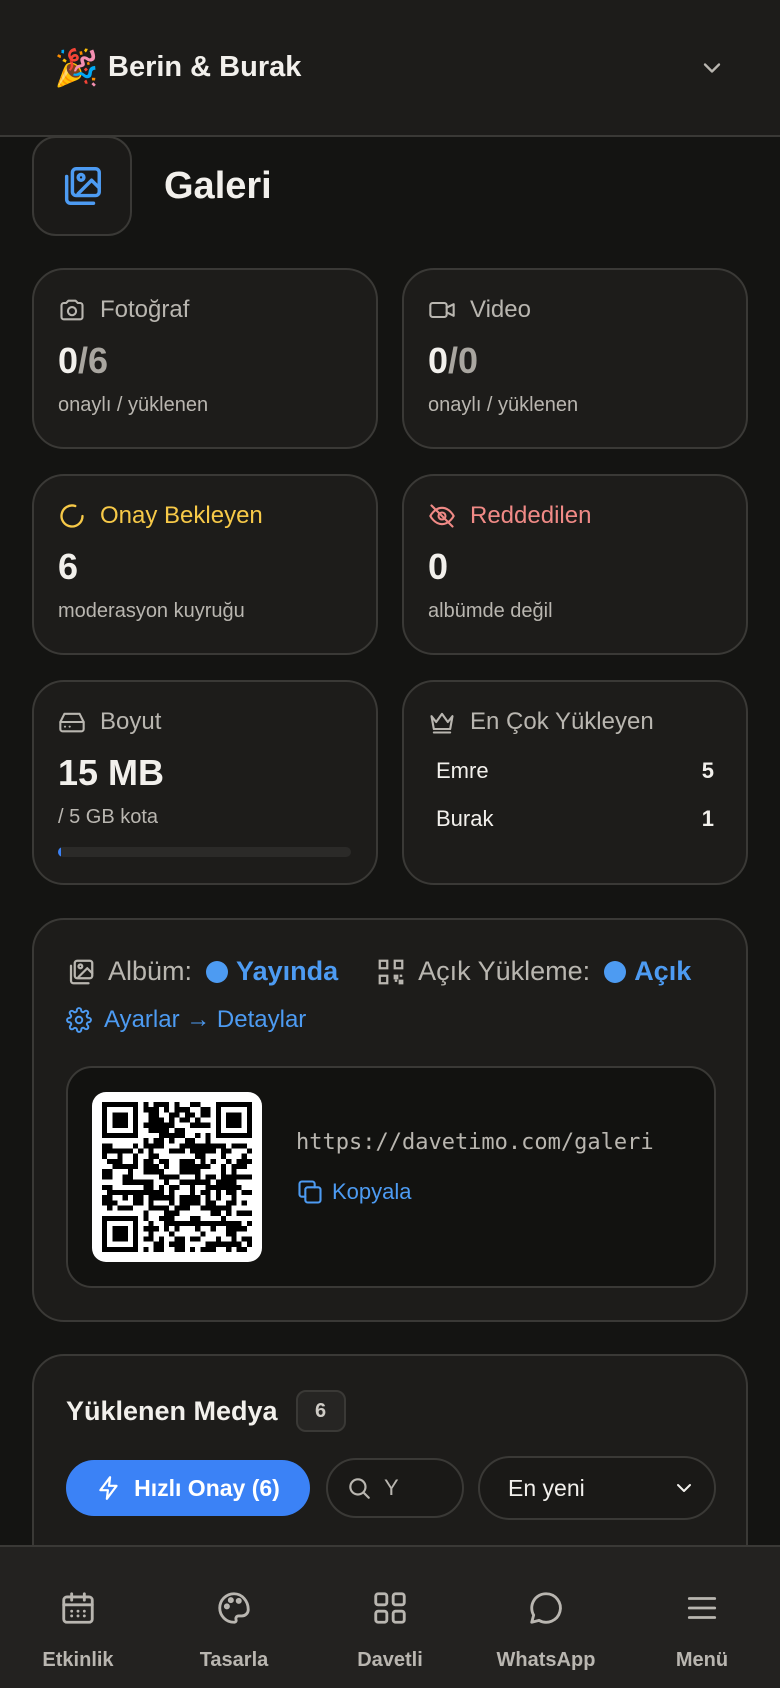  I want to click on loading-spinner-icon, so click(72, 516).